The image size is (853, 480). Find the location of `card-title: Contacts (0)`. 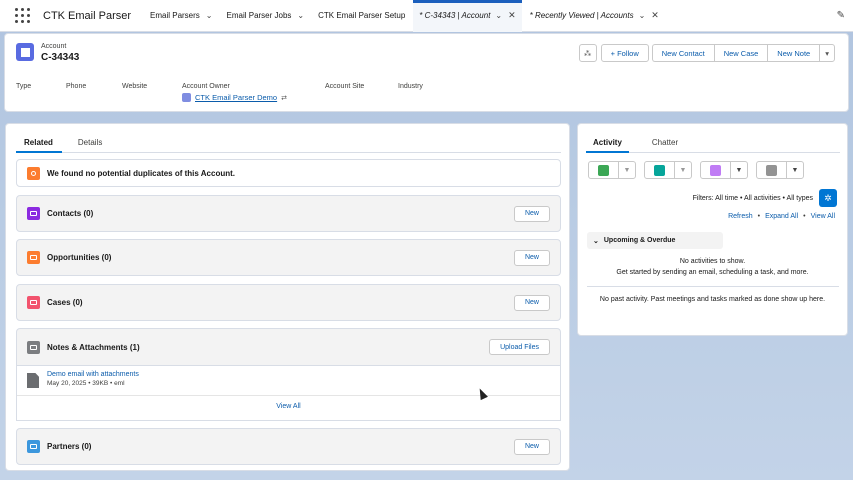

card-title: Contacts (0) is located at coordinates (70, 213).